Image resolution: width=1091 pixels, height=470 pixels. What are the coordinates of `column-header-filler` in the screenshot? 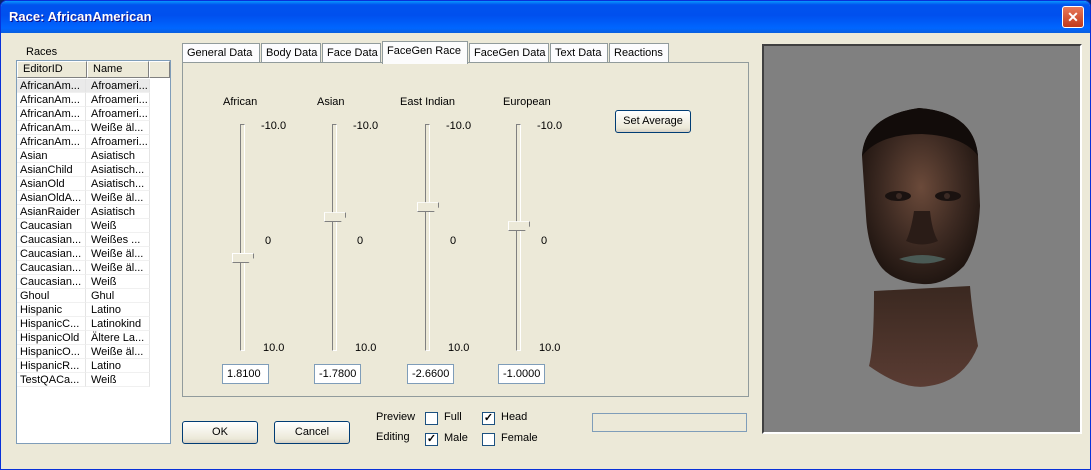 It's located at (159, 69).